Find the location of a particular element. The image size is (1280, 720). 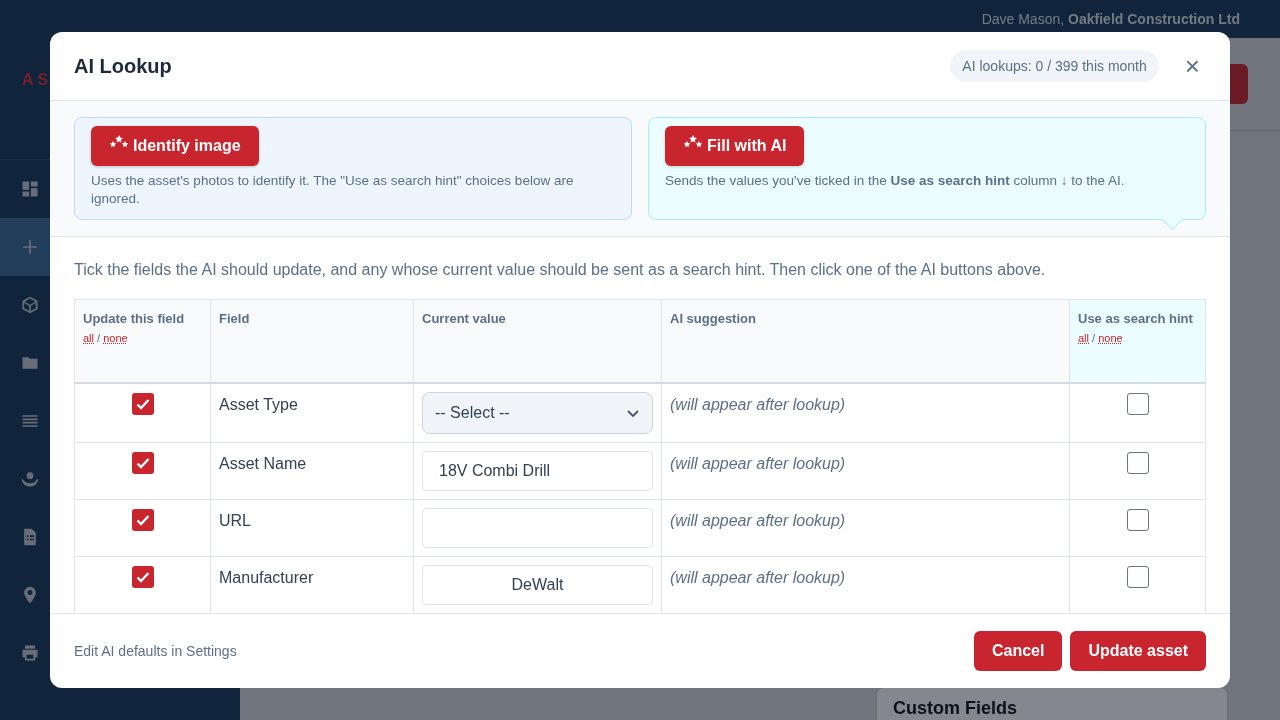

column-header: Use as search hint all / none is located at coordinates (1137, 341).